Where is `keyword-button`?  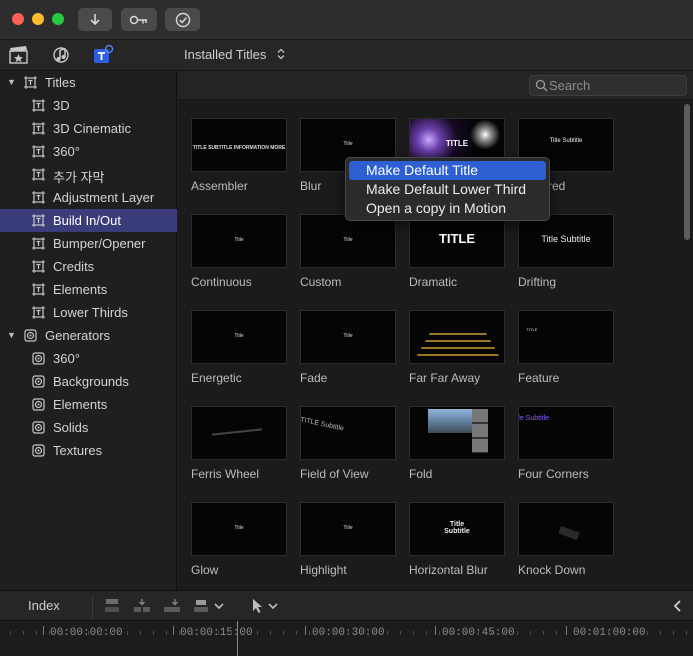
keyword-button is located at coordinates (139, 19).